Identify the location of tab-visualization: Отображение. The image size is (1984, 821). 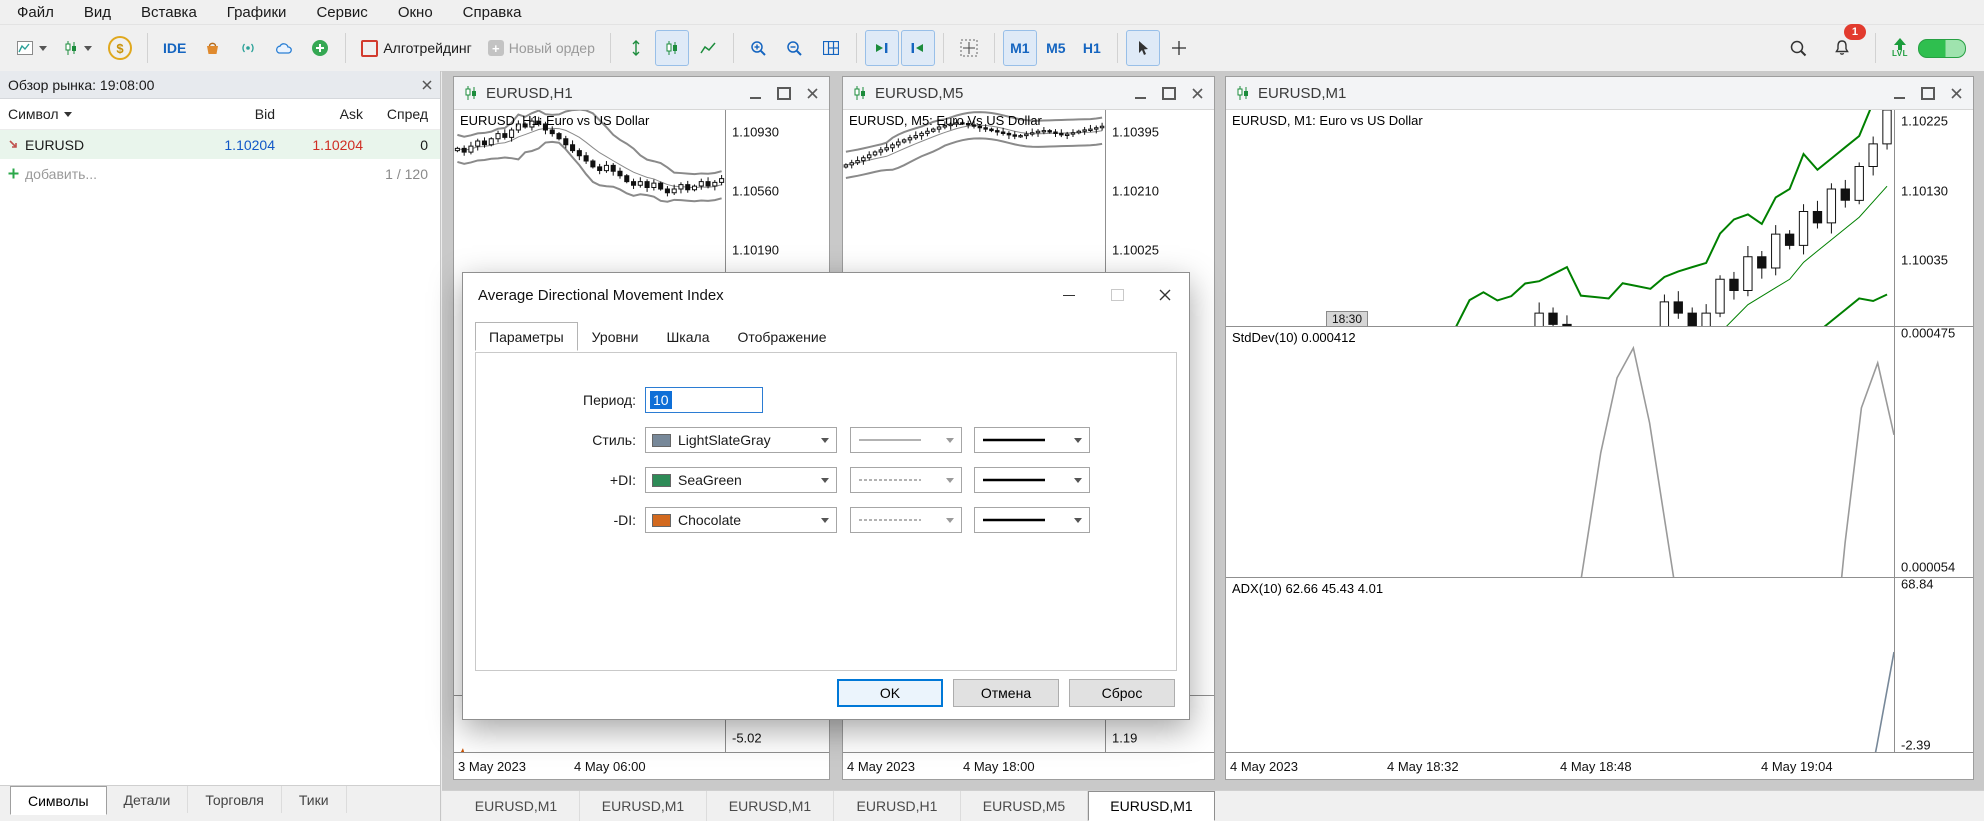
(781, 336).